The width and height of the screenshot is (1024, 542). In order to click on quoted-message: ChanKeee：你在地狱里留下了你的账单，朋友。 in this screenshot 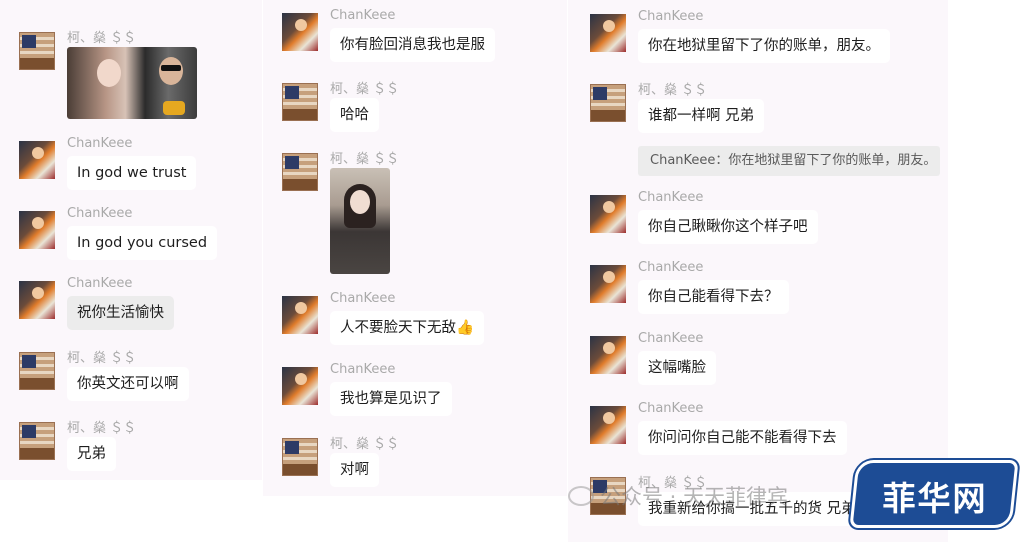, I will do `click(789, 161)`.